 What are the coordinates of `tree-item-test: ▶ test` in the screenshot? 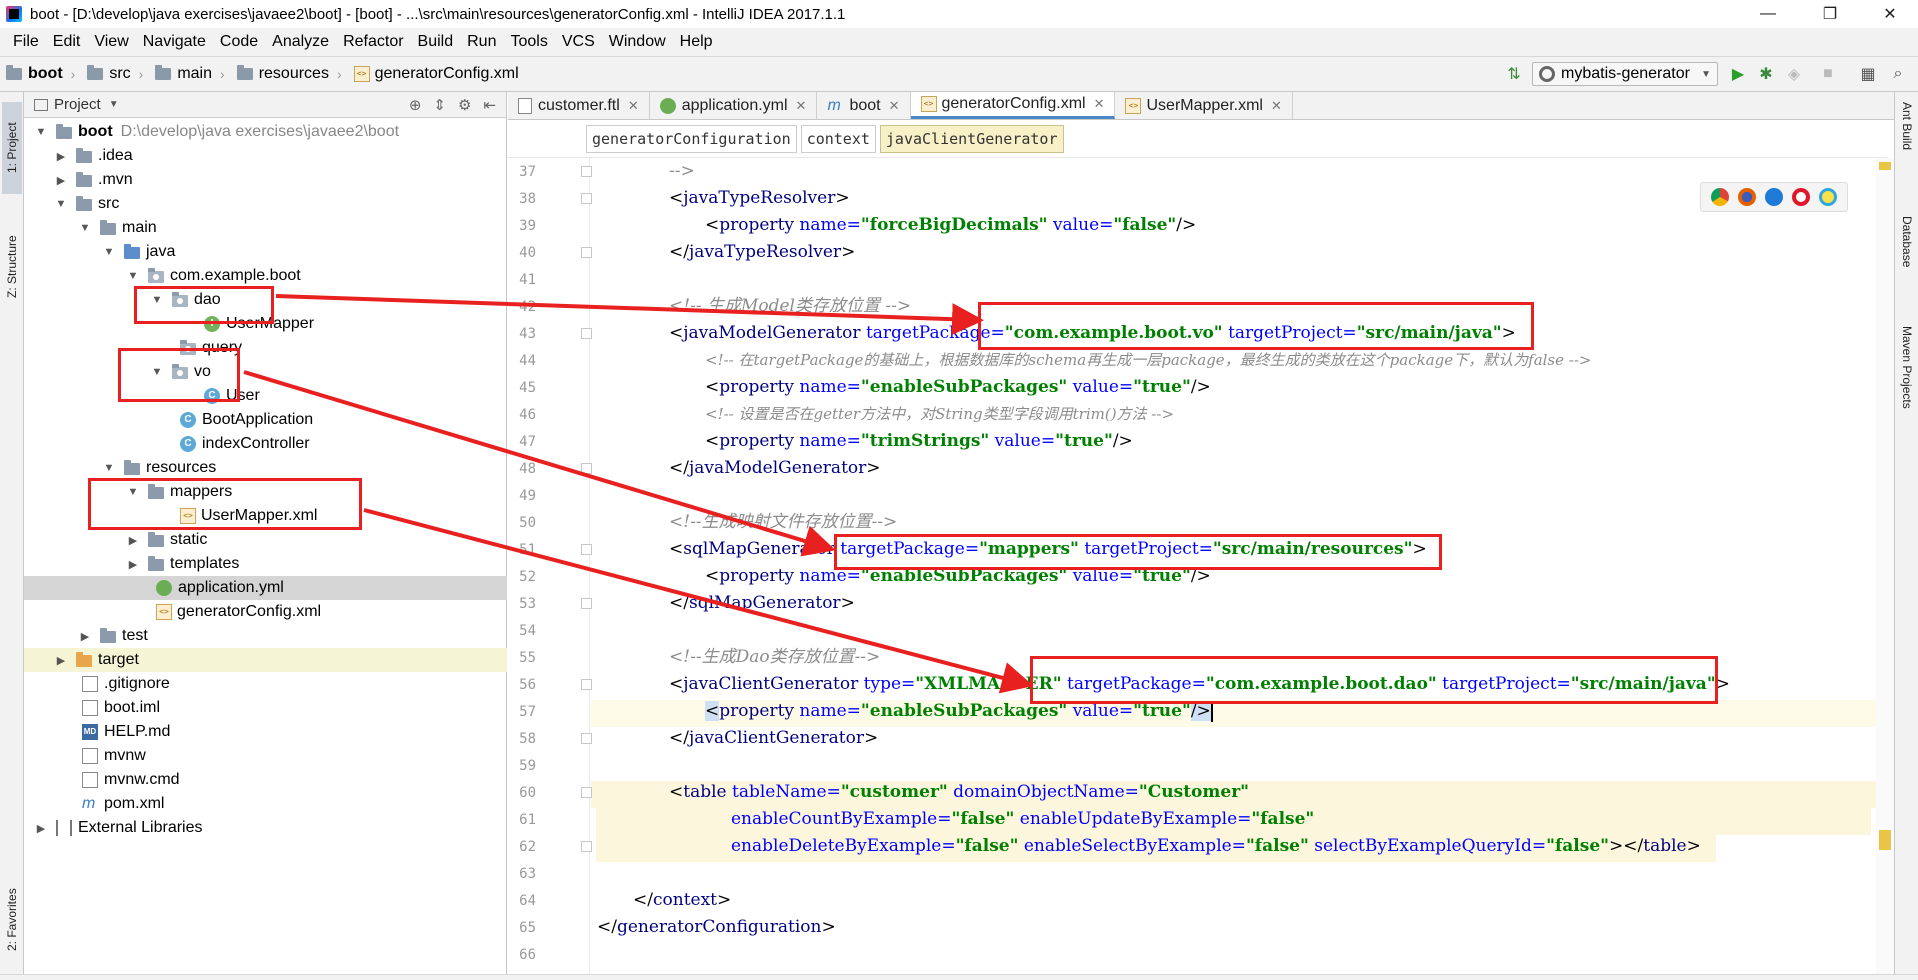 It's located at (265, 636).